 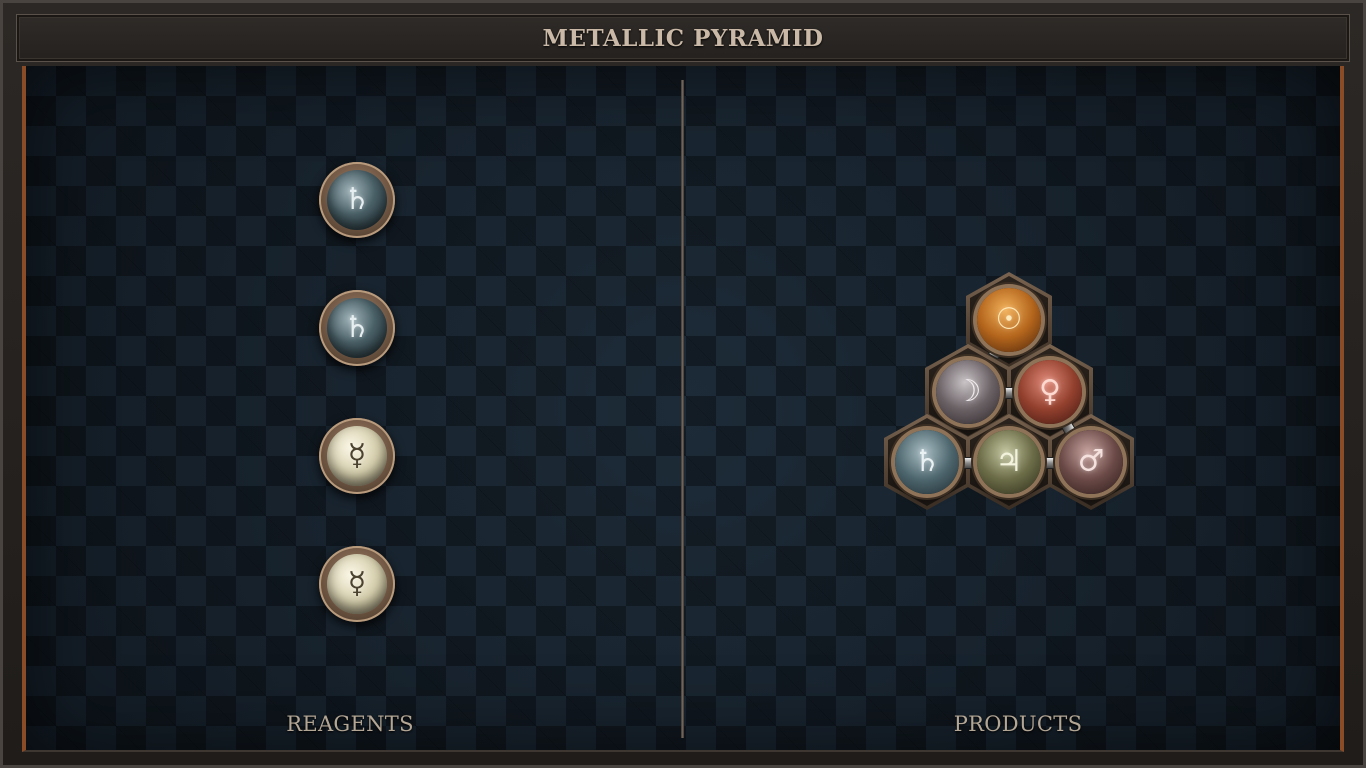 What do you see at coordinates (1018, 724) in the screenshot?
I see `products-label: PRODUCTS` at bounding box center [1018, 724].